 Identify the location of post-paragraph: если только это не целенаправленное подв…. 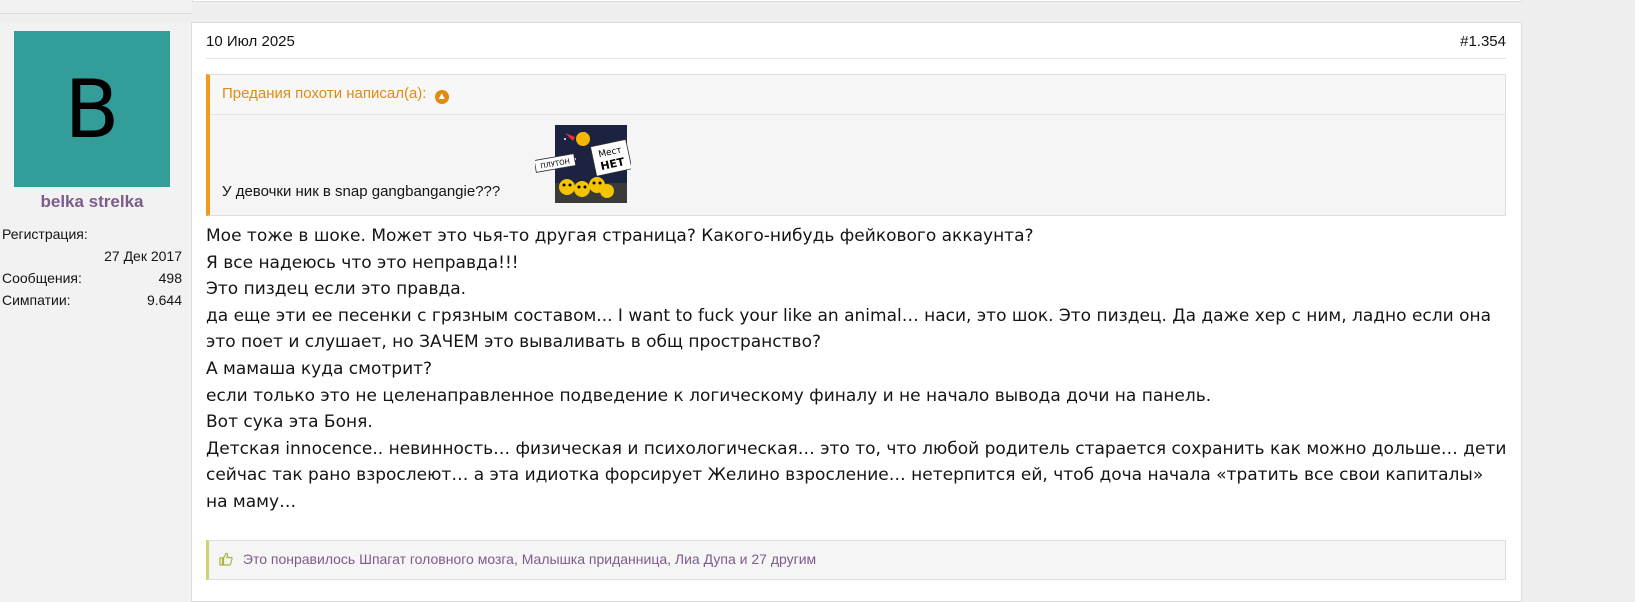
(709, 395).